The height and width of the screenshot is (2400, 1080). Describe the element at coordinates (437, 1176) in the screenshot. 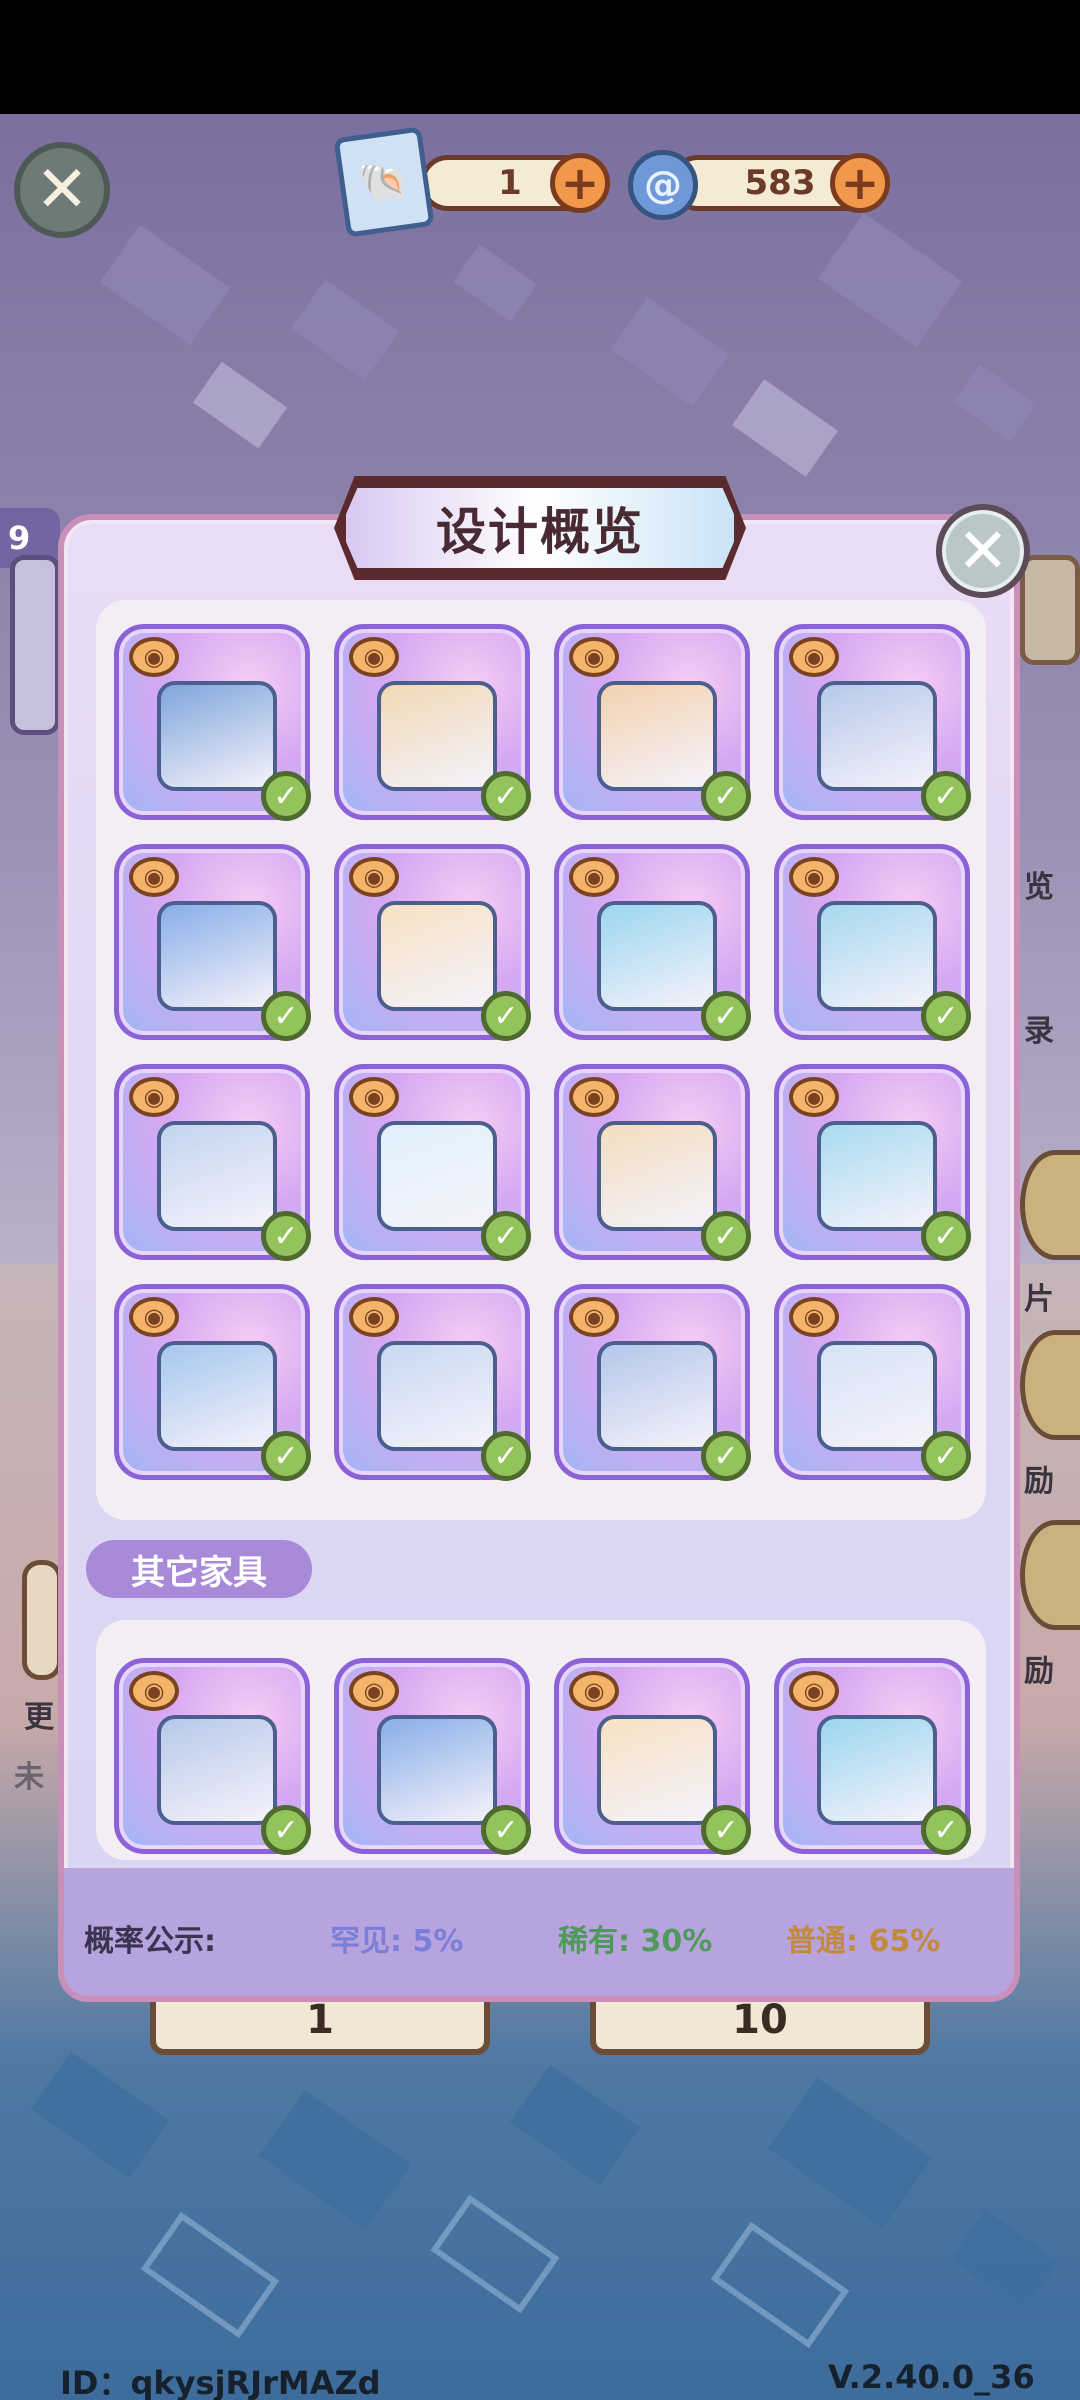

I see `bubble-globe-icon` at that location.